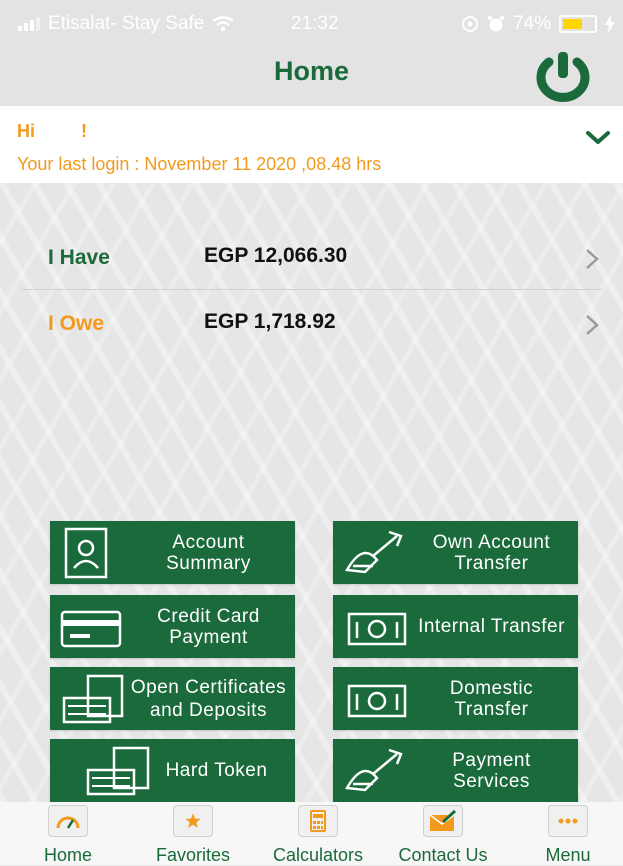 Image resolution: width=623 pixels, height=866 pixels. I want to click on balance-label: I Owe, so click(76, 323).